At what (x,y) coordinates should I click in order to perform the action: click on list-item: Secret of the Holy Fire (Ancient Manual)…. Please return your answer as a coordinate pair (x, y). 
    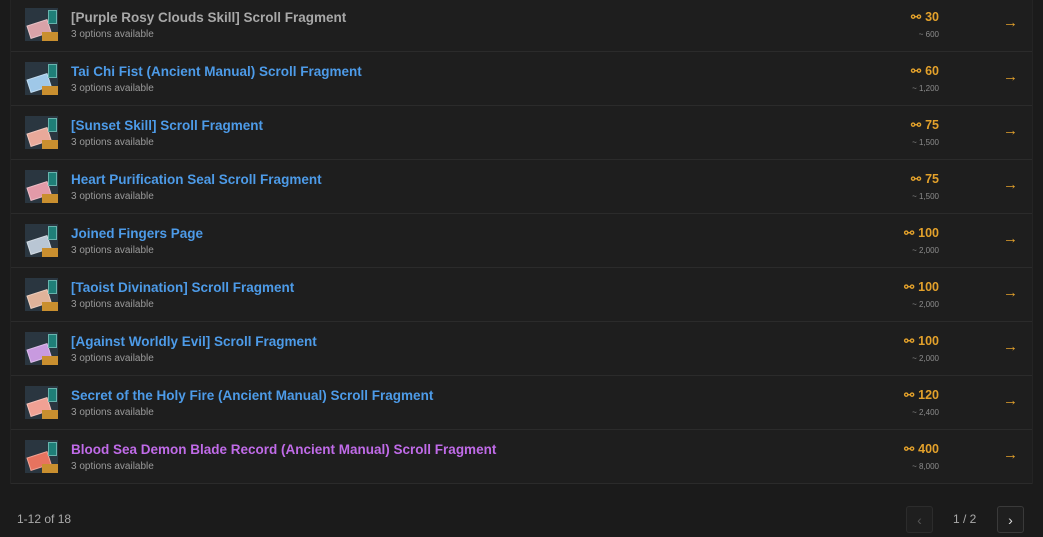
    Looking at the image, I should click on (521, 403).